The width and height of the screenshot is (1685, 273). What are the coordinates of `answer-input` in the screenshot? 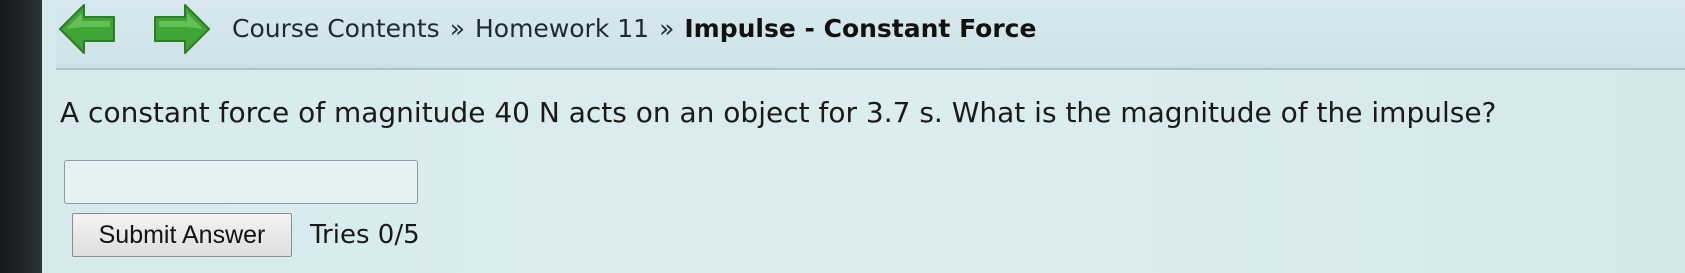 It's located at (241, 182).